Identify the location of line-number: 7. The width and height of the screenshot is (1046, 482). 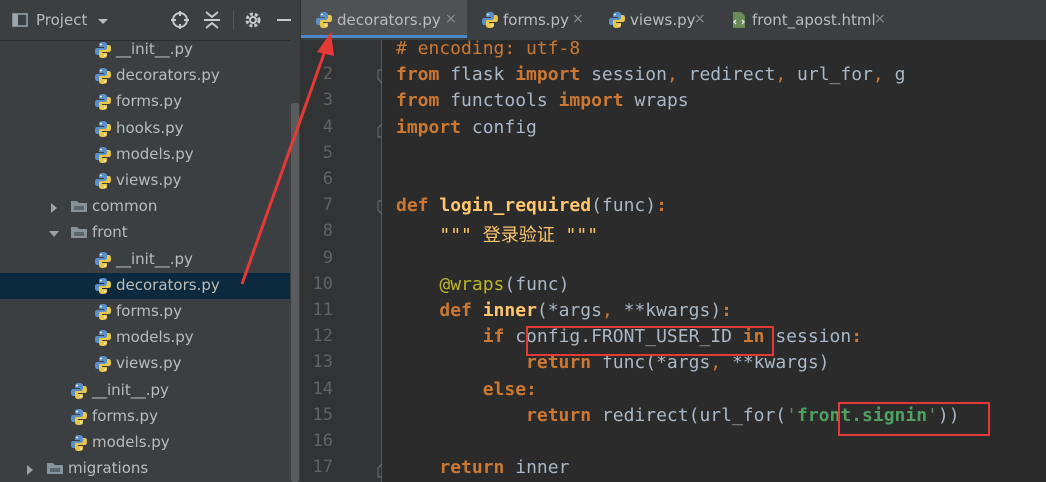
(327, 205).